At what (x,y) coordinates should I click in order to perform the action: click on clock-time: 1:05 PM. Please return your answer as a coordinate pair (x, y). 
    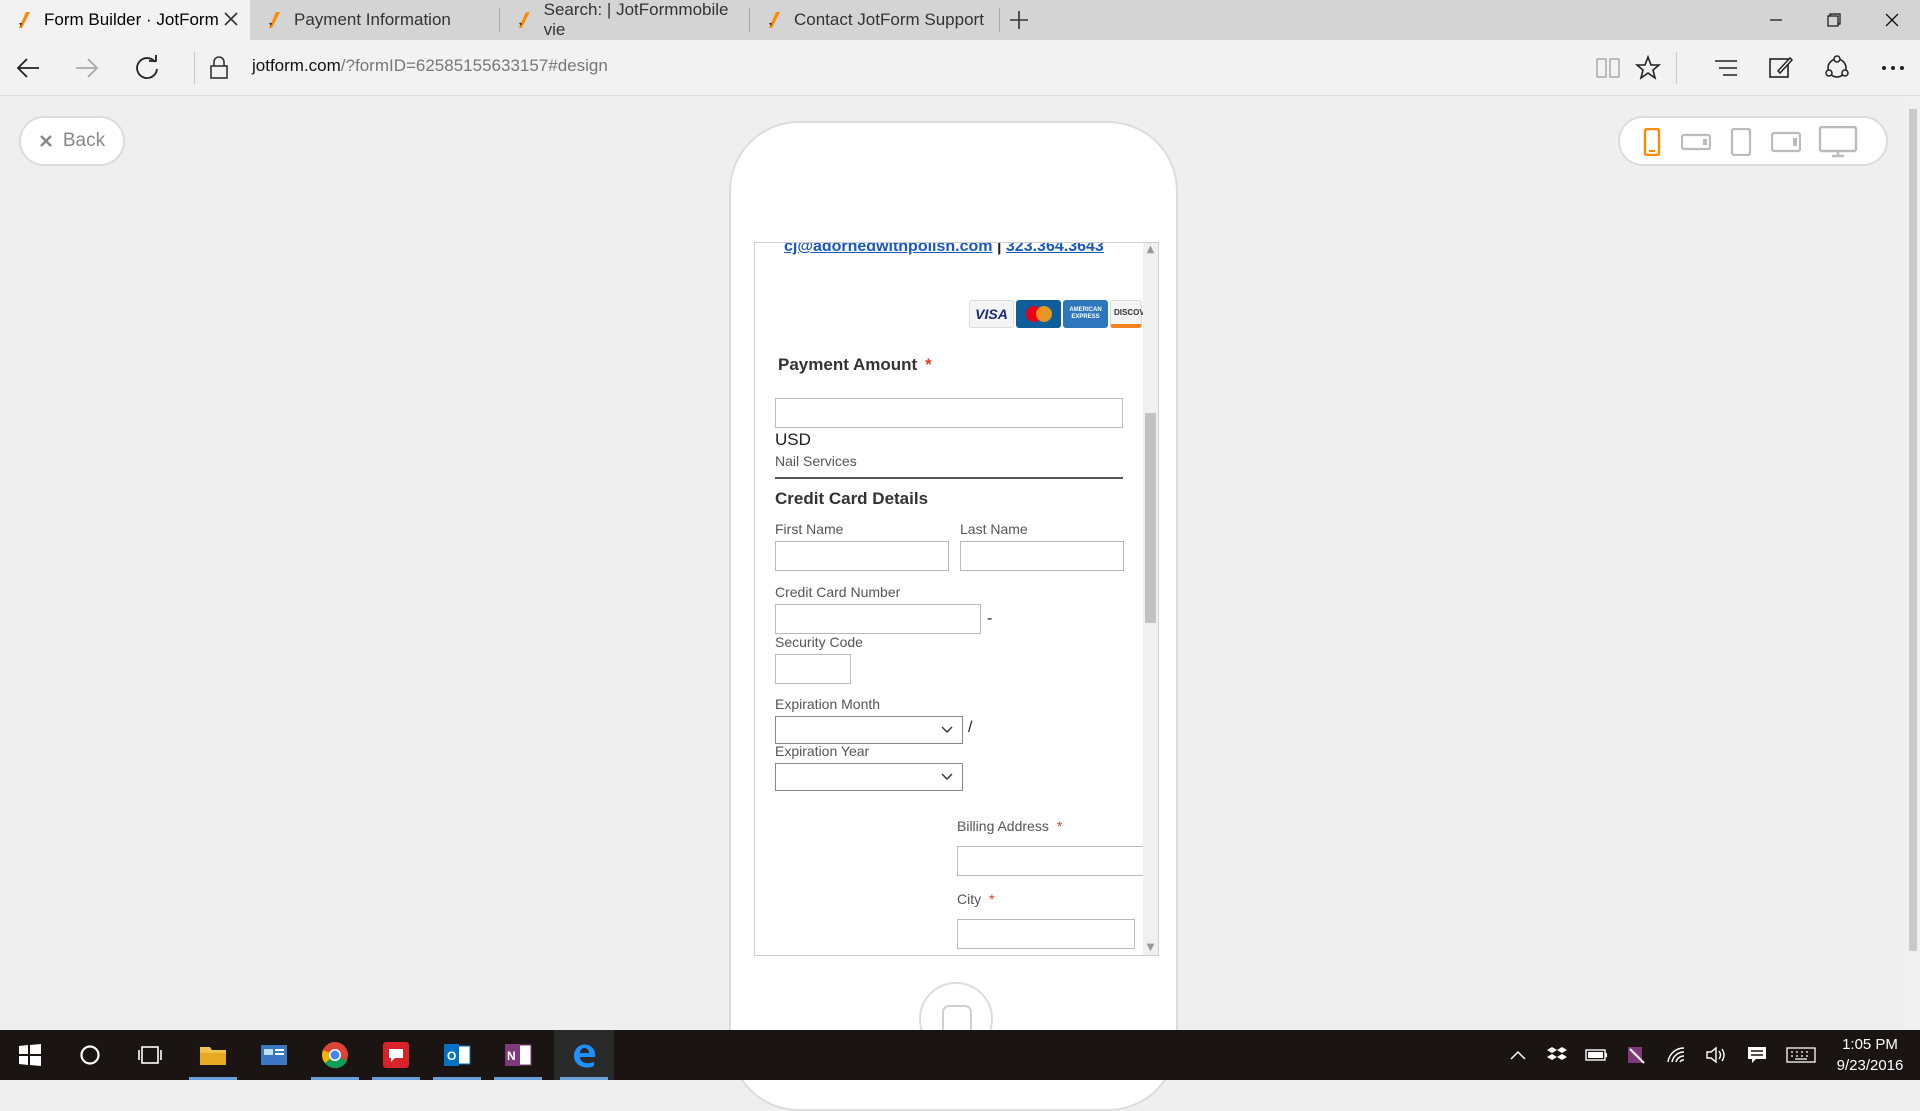
    Looking at the image, I should click on (1870, 1044).